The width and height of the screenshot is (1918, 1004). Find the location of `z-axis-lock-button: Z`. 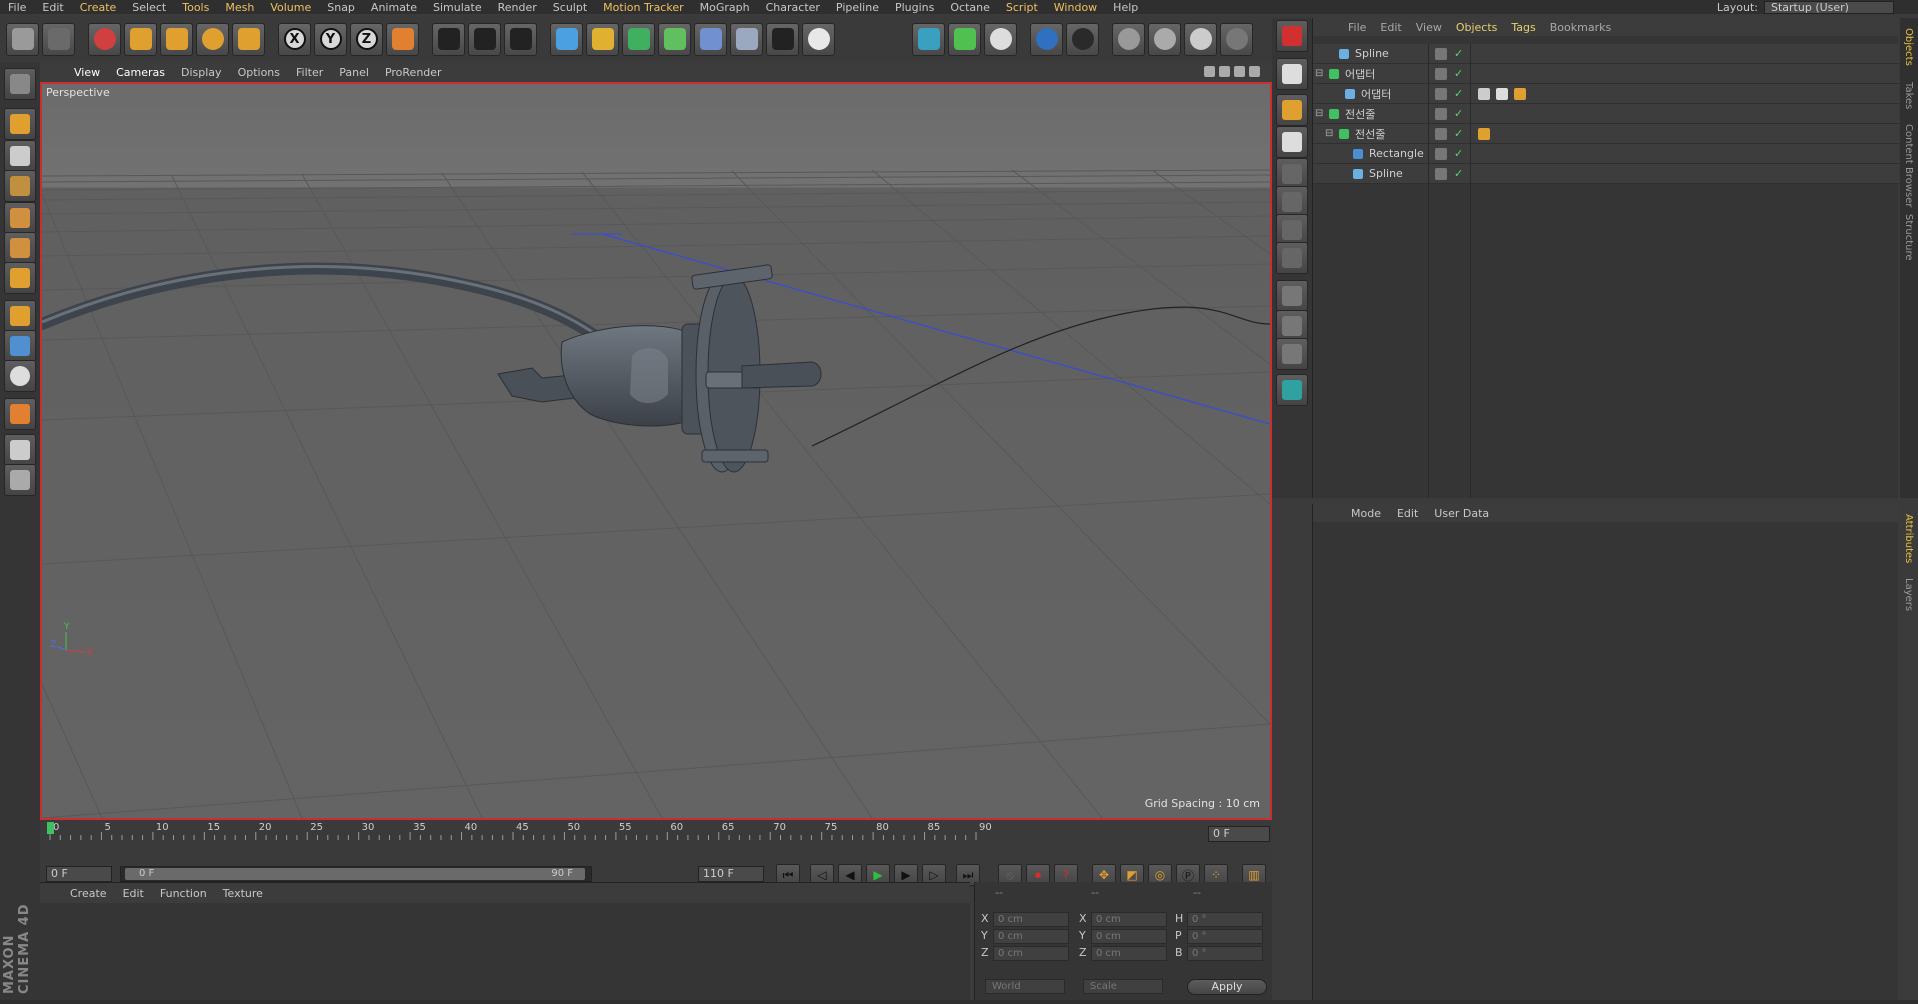

z-axis-lock-button: Z is located at coordinates (366, 39).